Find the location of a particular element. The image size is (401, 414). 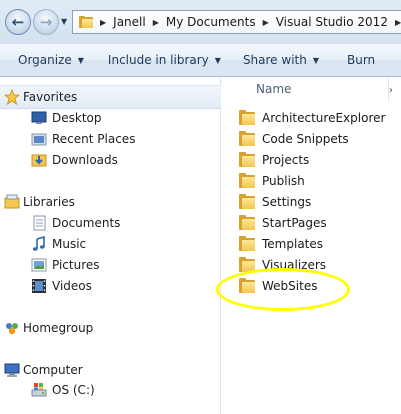

highlight-ellipse is located at coordinates (283, 289).